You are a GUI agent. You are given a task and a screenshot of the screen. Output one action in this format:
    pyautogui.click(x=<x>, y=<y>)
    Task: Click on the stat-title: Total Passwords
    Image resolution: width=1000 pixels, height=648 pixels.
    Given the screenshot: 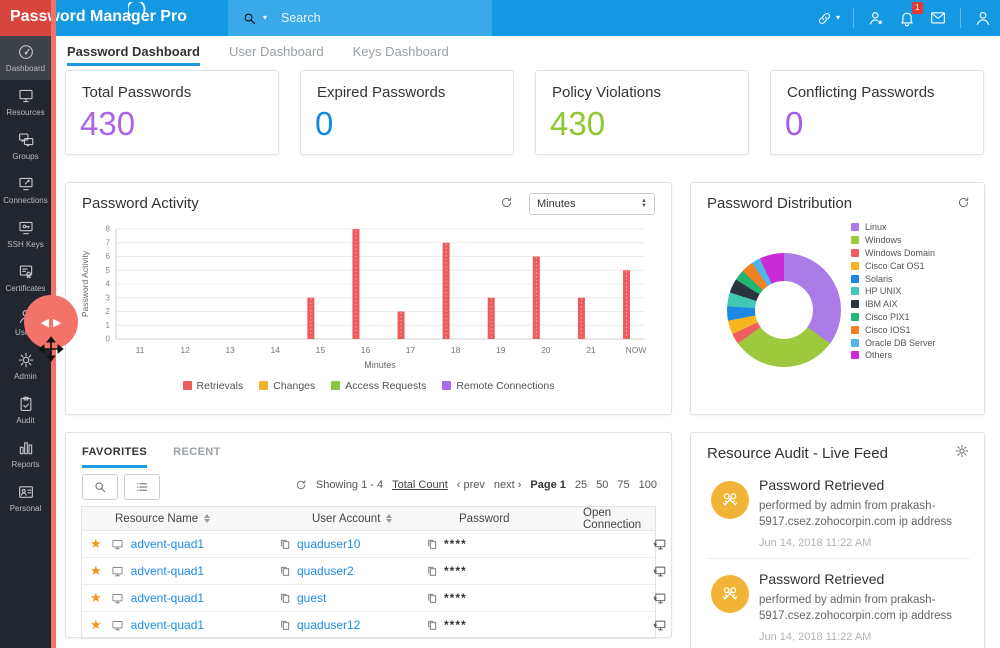 What is the action you would take?
    pyautogui.click(x=137, y=92)
    